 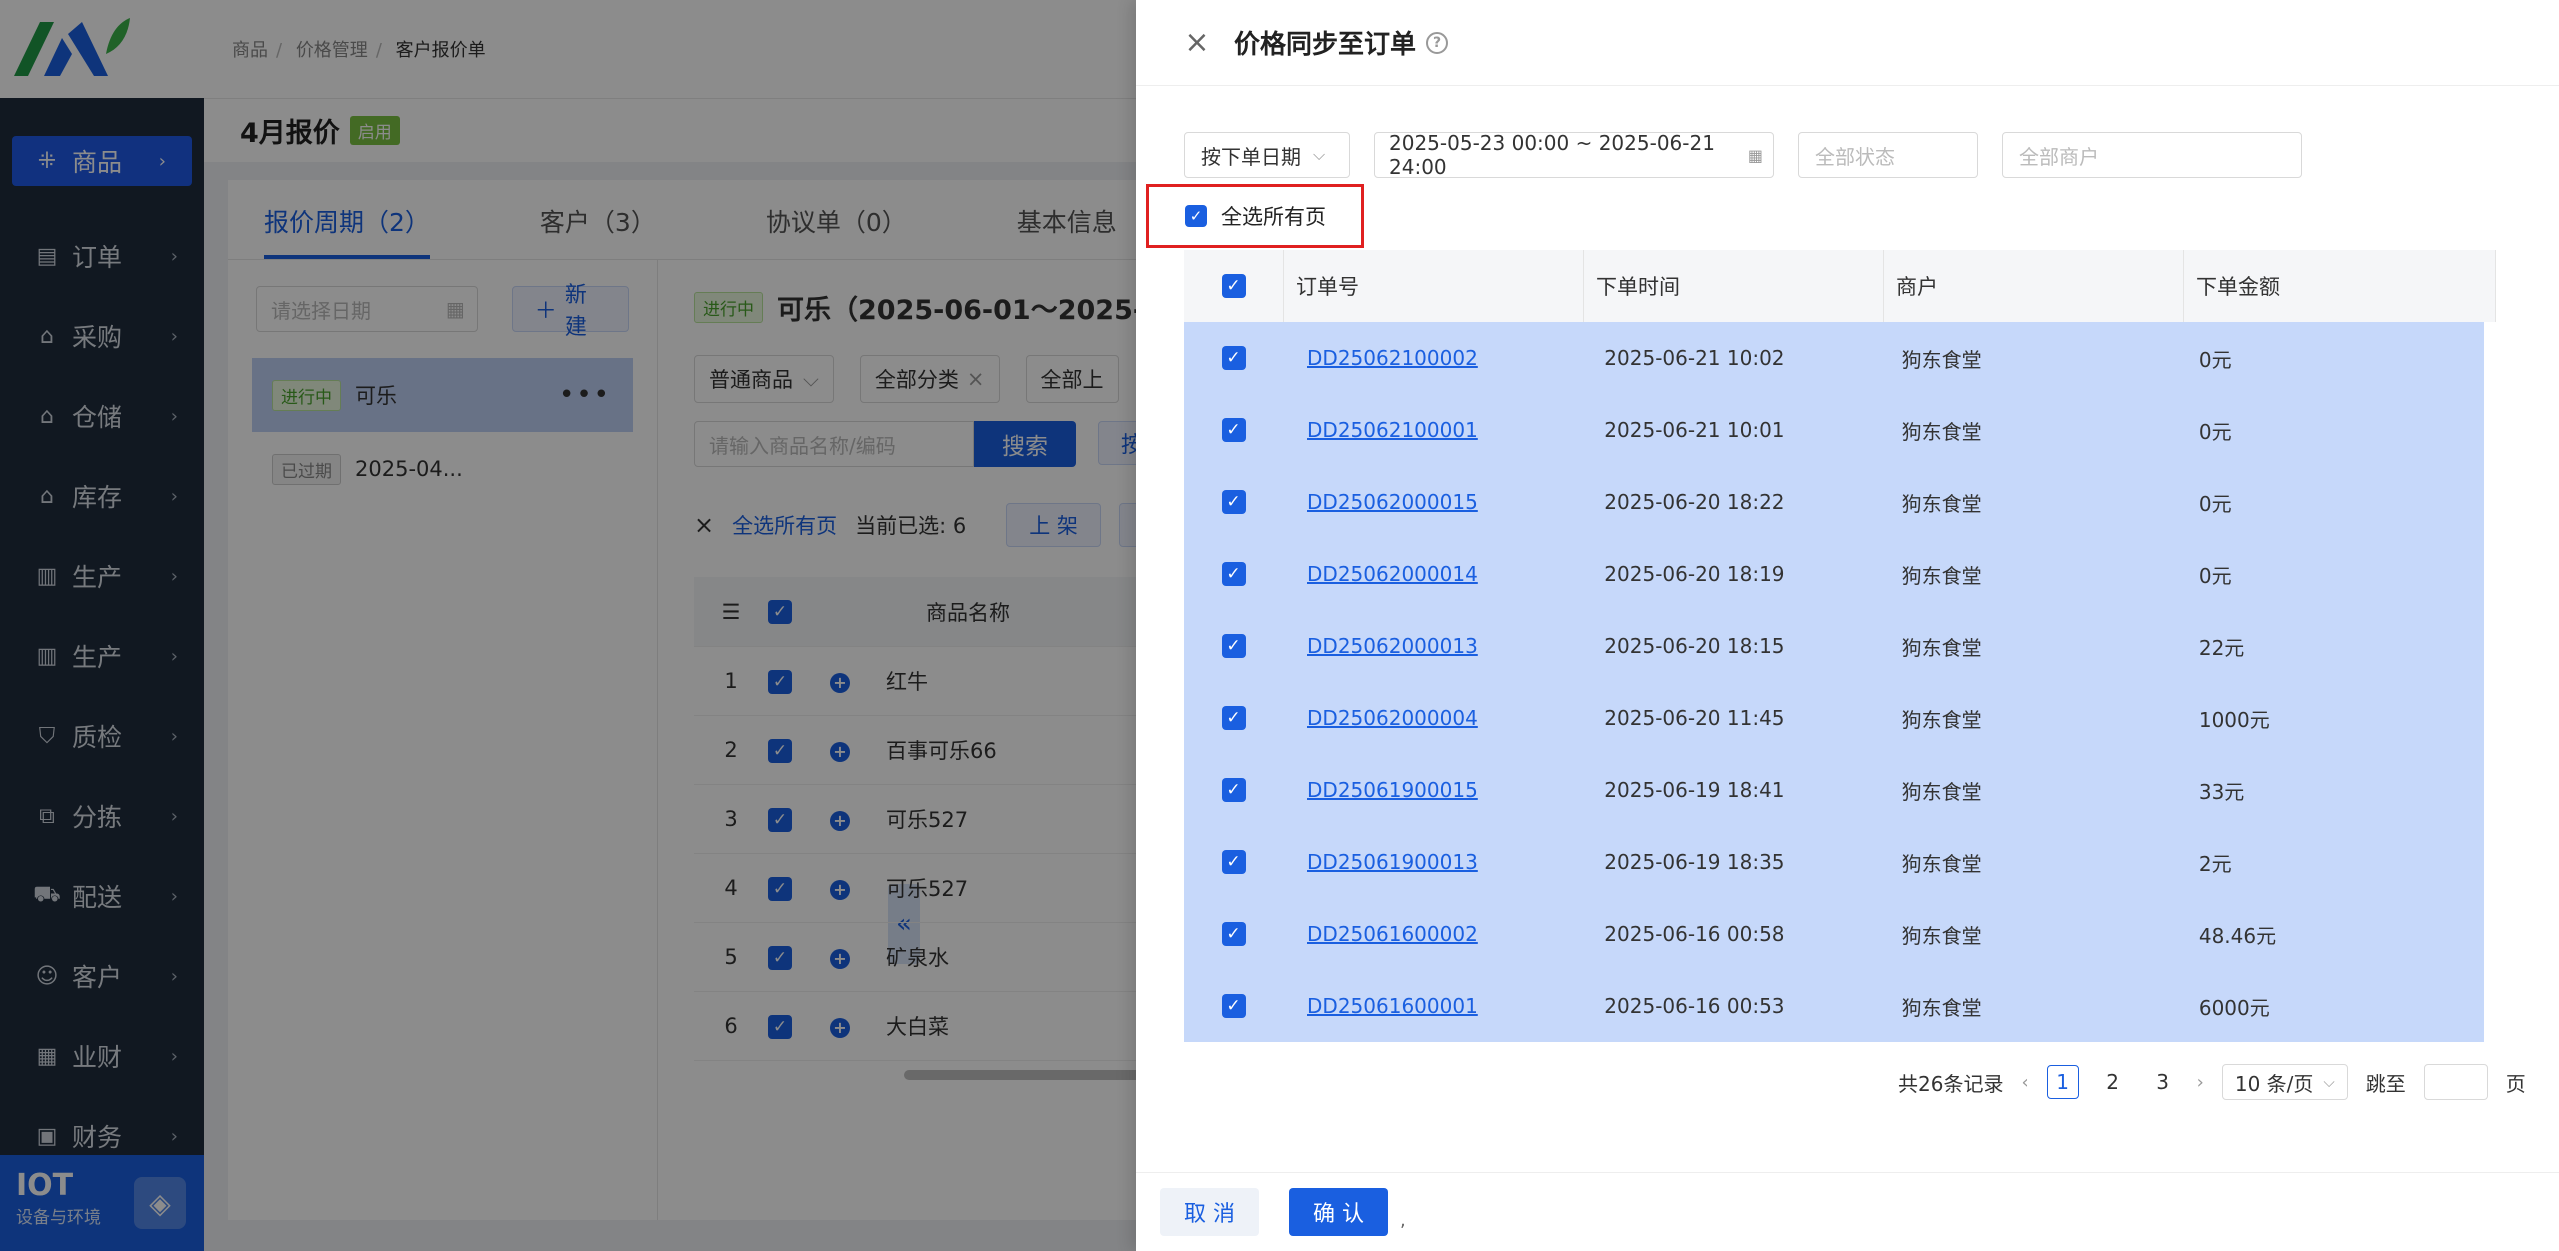 What do you see at coordinates (2237, 935) in the screenshot?
I see `order-amount: 48.46元` at bounding box center [2237, 935].